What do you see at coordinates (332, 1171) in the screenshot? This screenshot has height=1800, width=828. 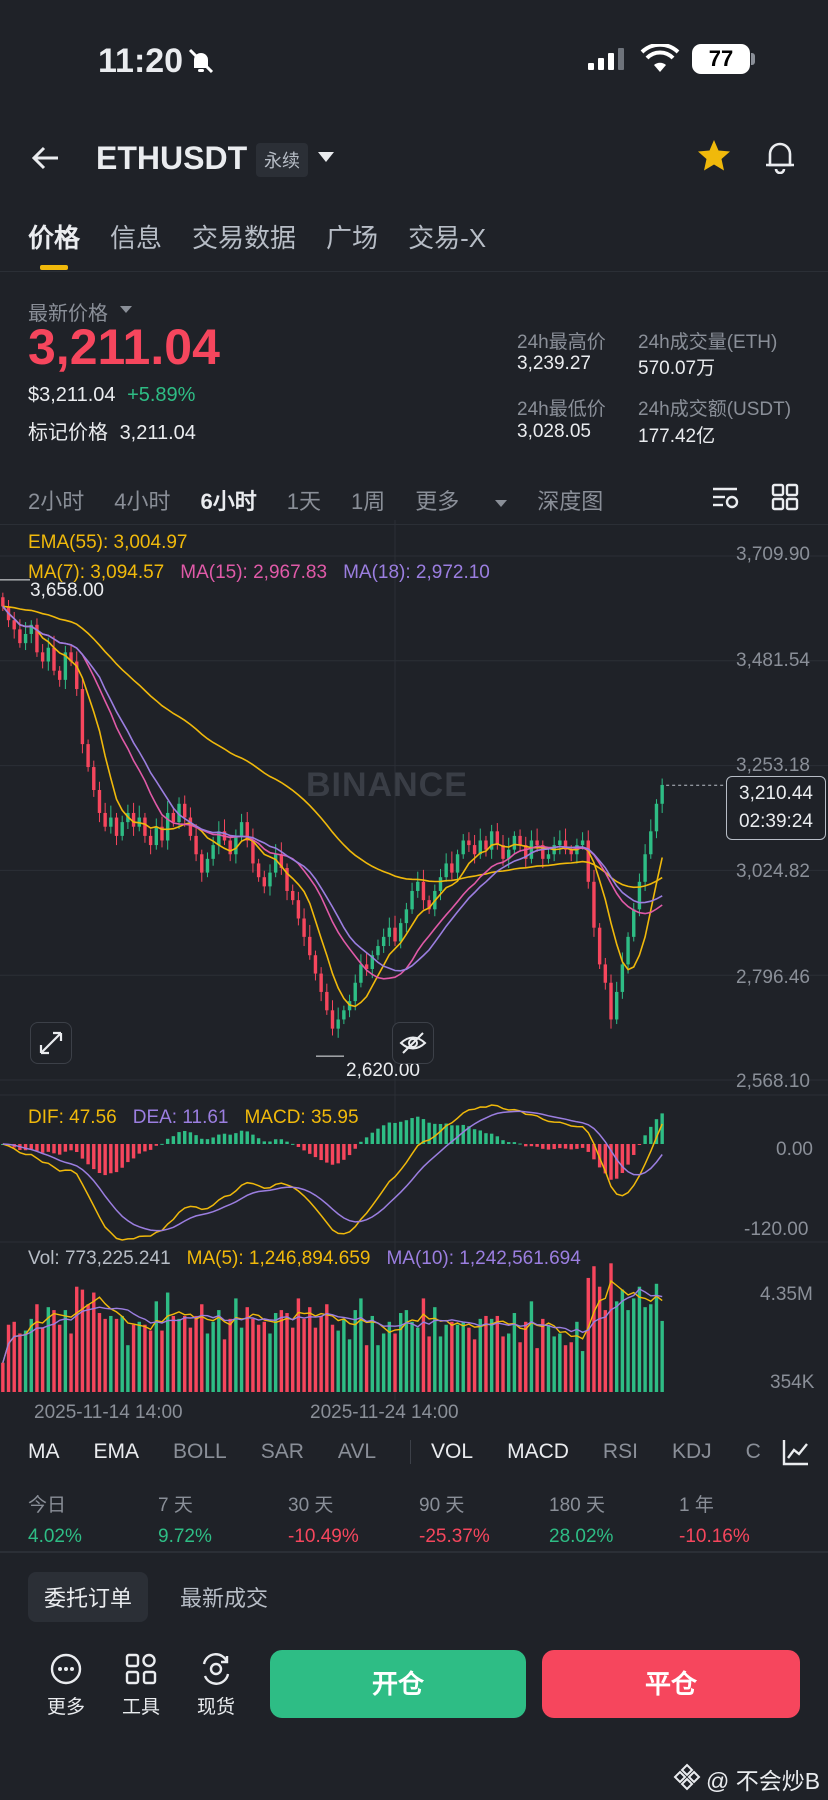 I see `dea-line` at bounding box center [332, 1171].